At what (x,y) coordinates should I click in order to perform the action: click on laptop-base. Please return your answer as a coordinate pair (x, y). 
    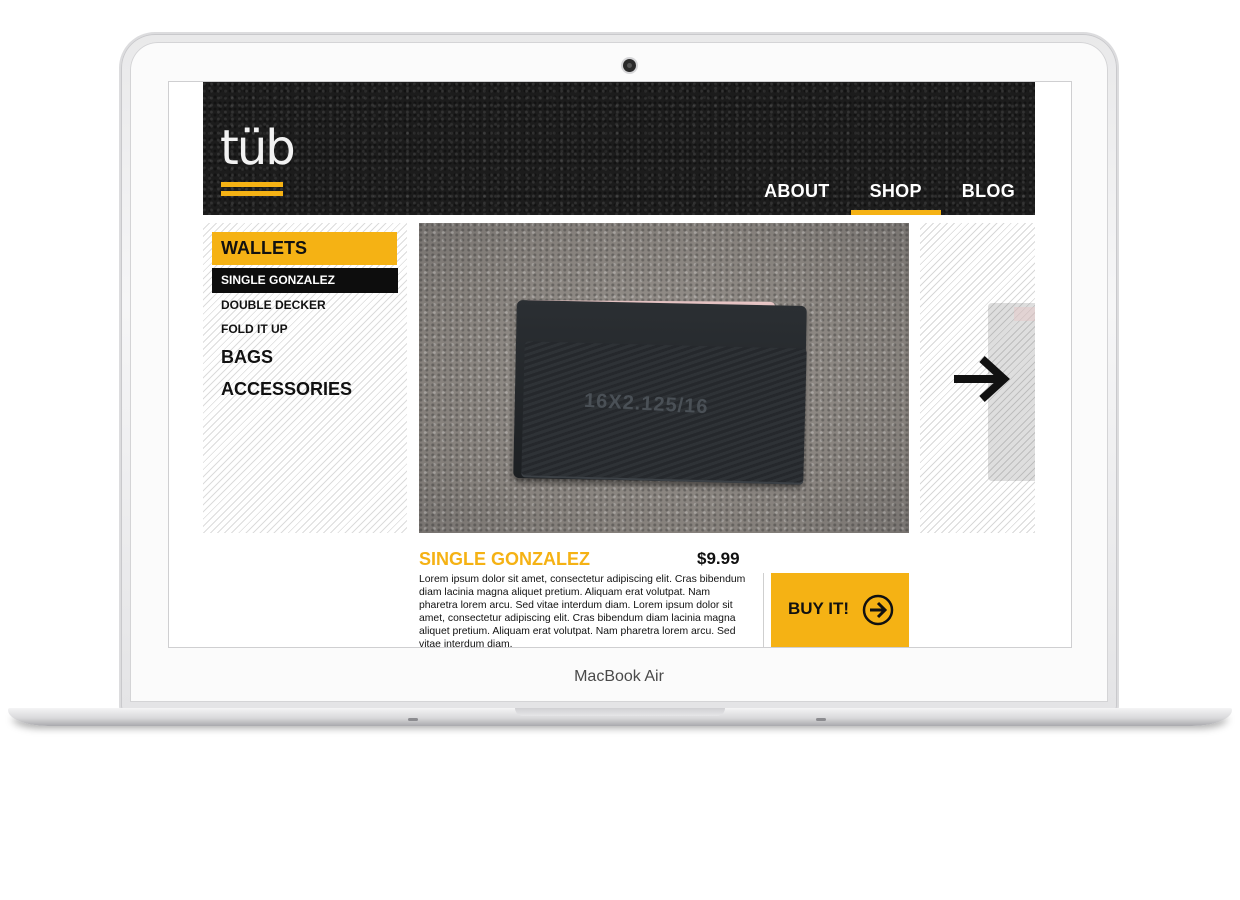
    Looking at the image, I should click on (620, 717).